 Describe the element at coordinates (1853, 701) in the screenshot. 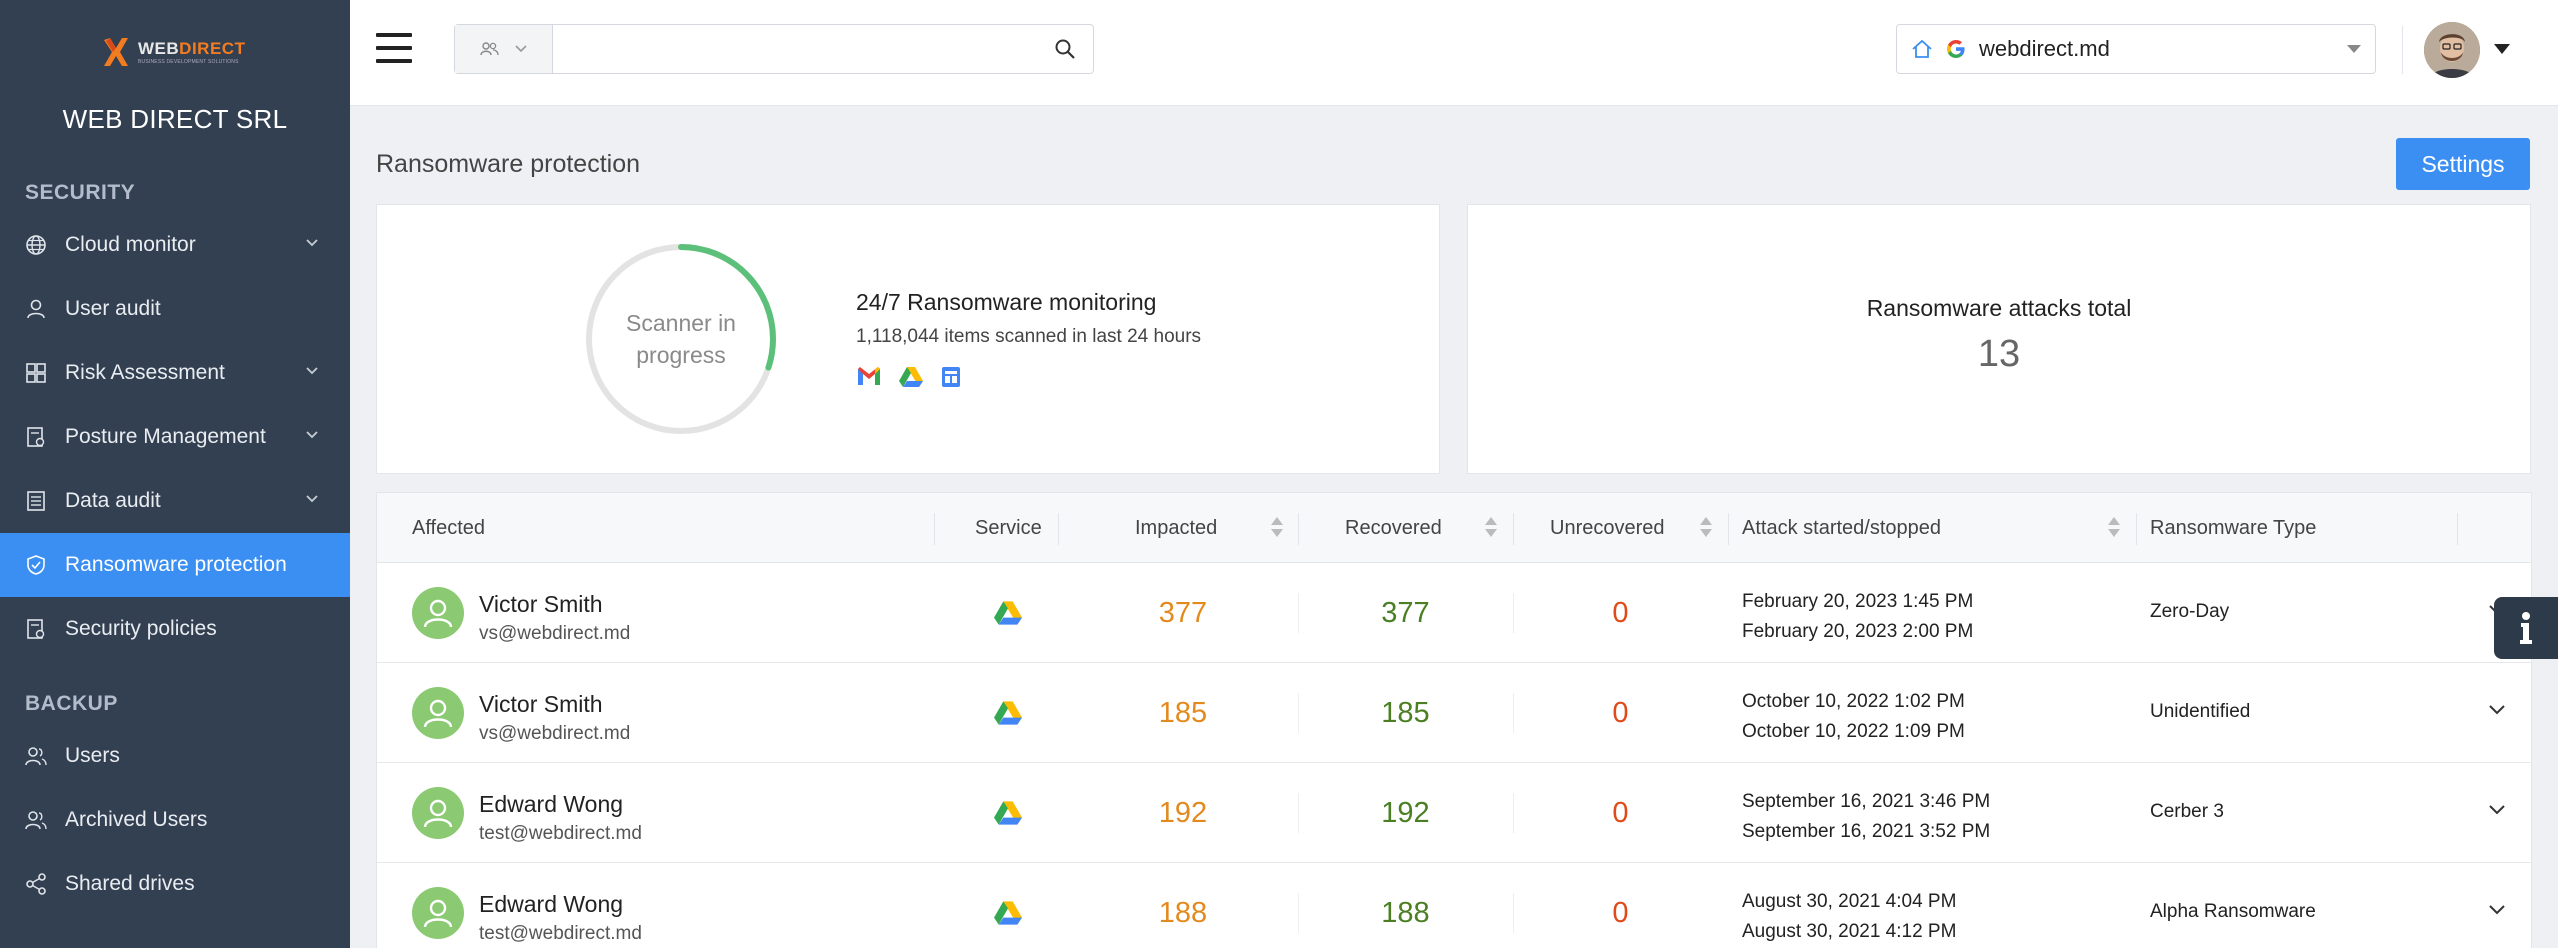

I see `attack-started: October 10, 2022 1:02 PM` at that location.